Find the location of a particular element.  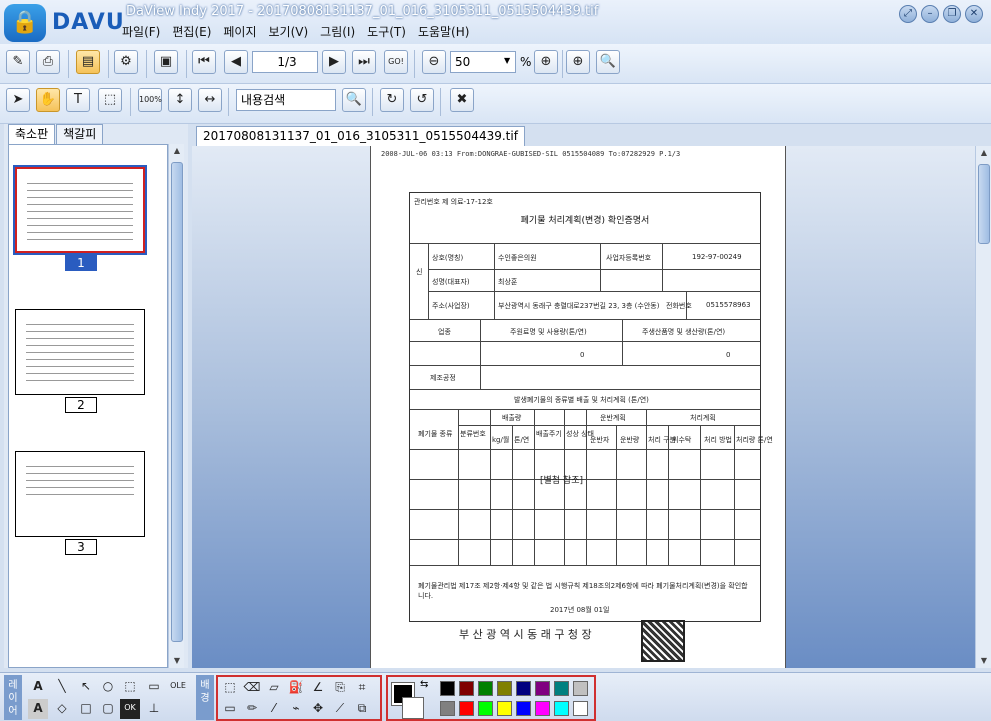

image-tool-icon: ▭ is located at coordinates (154, 687).